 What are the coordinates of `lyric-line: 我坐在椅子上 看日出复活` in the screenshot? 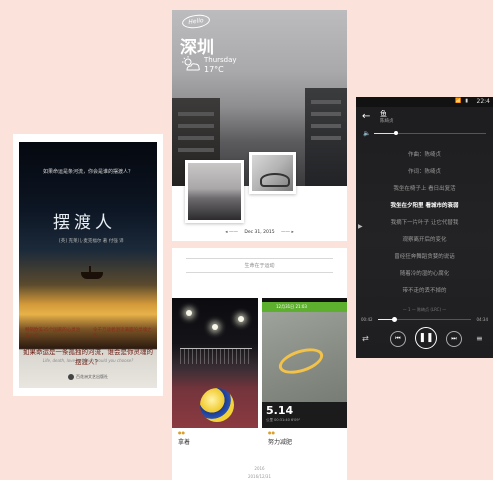 It's located at (424, 189).